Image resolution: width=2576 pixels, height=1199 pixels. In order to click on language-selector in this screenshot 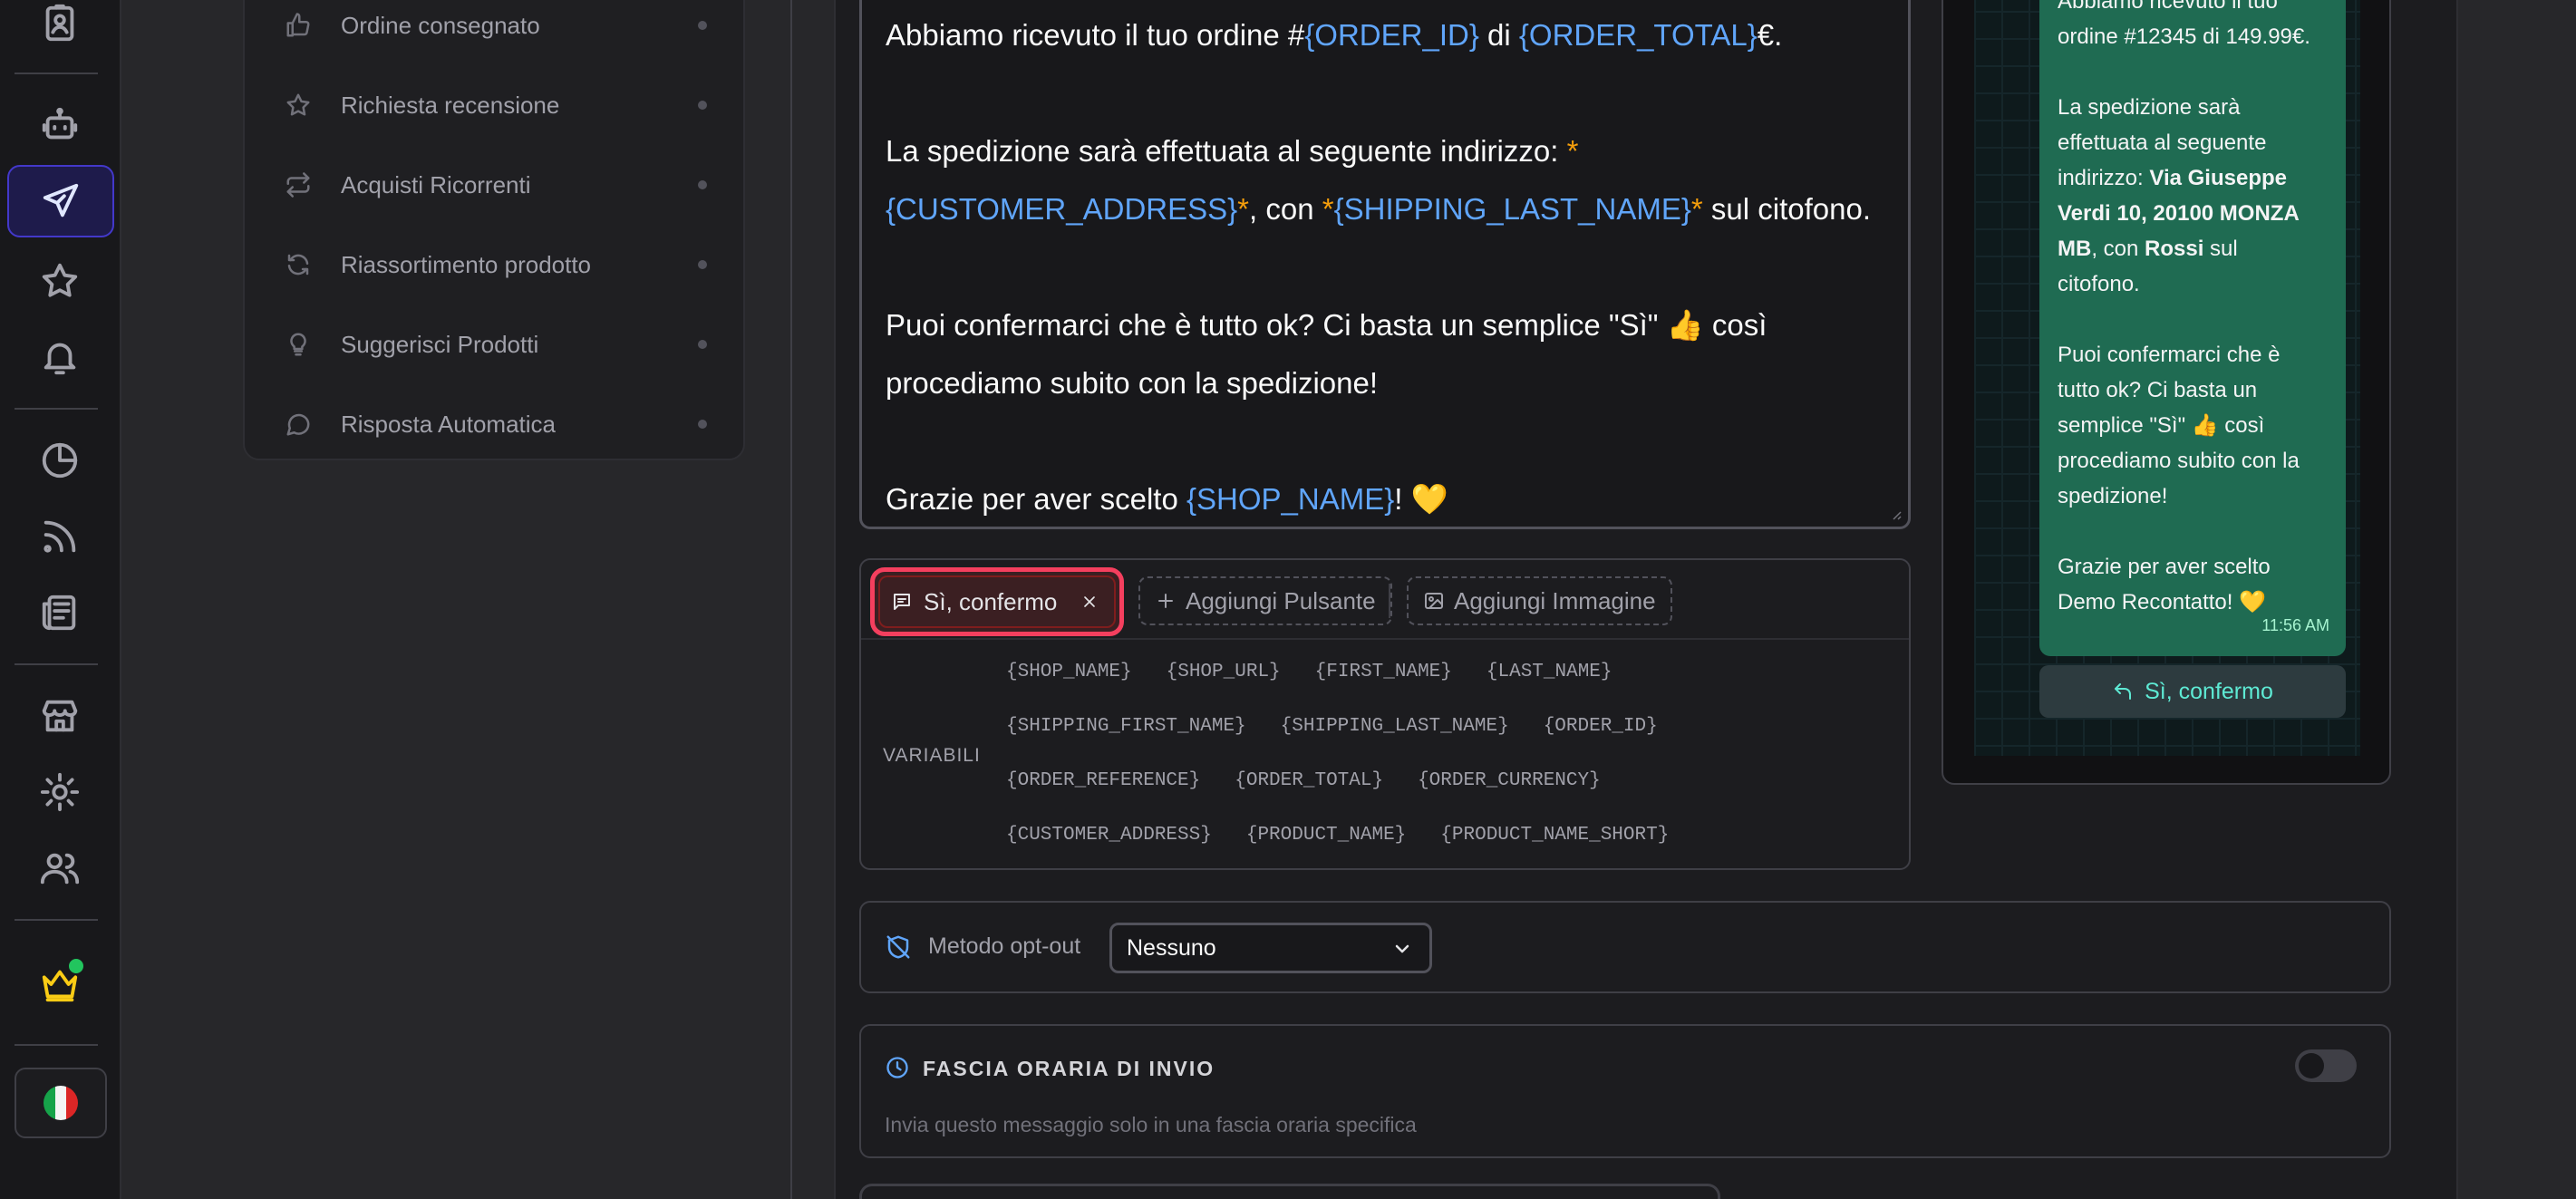, I will do `click(61, 1103)`.